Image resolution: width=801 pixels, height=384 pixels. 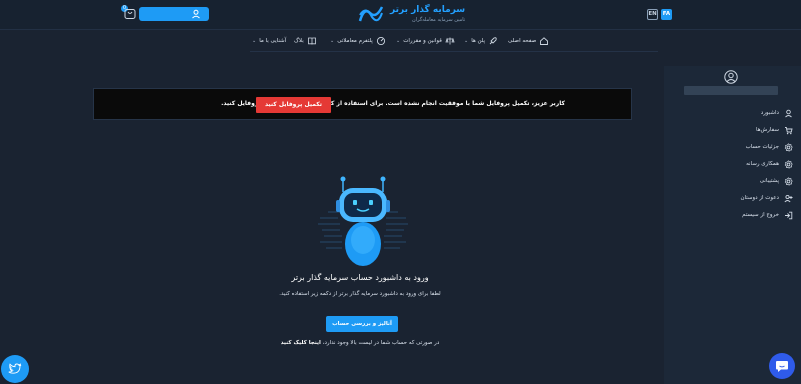 What do you see at coordinates (422, 41) in the screenshot?
I see `nav-label-rules: قوانین و مقررات` at bounding box center [422, 41].